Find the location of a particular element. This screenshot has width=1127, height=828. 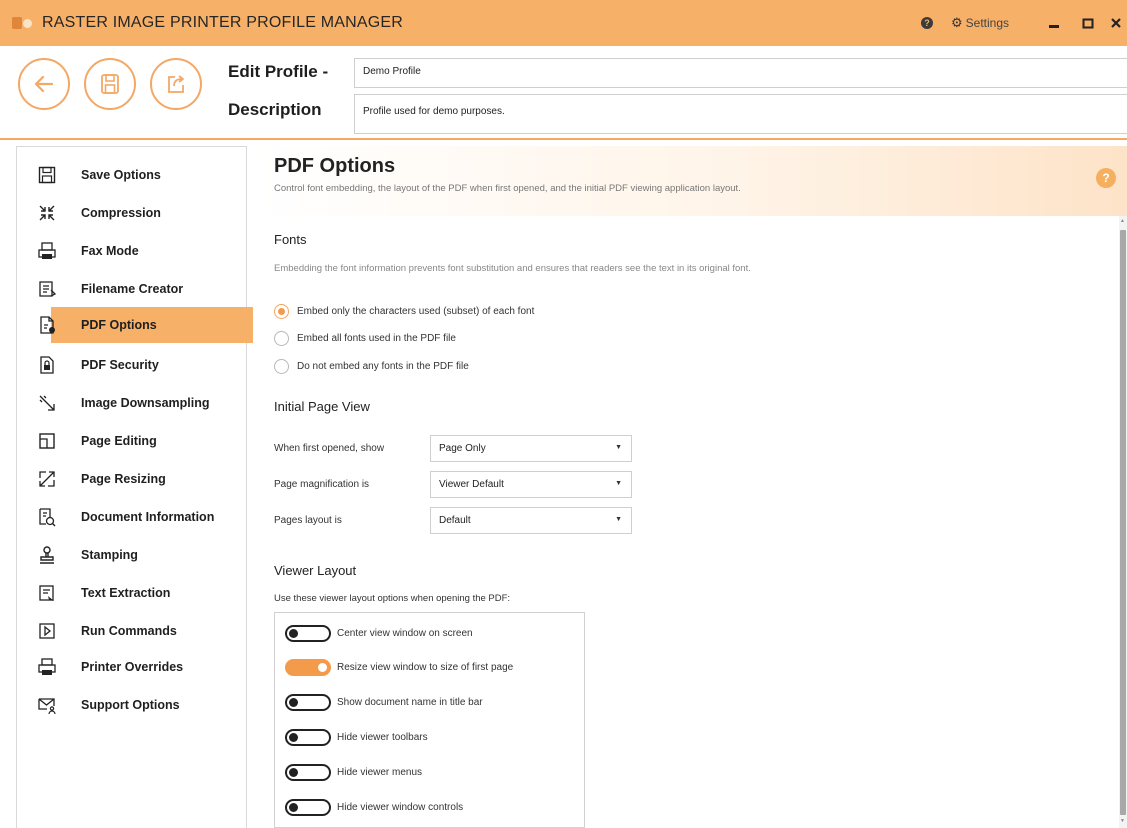

app-title: RASTER IMAGE PRINTER PROFILE MANAGER is located at coordinates (223, 22).